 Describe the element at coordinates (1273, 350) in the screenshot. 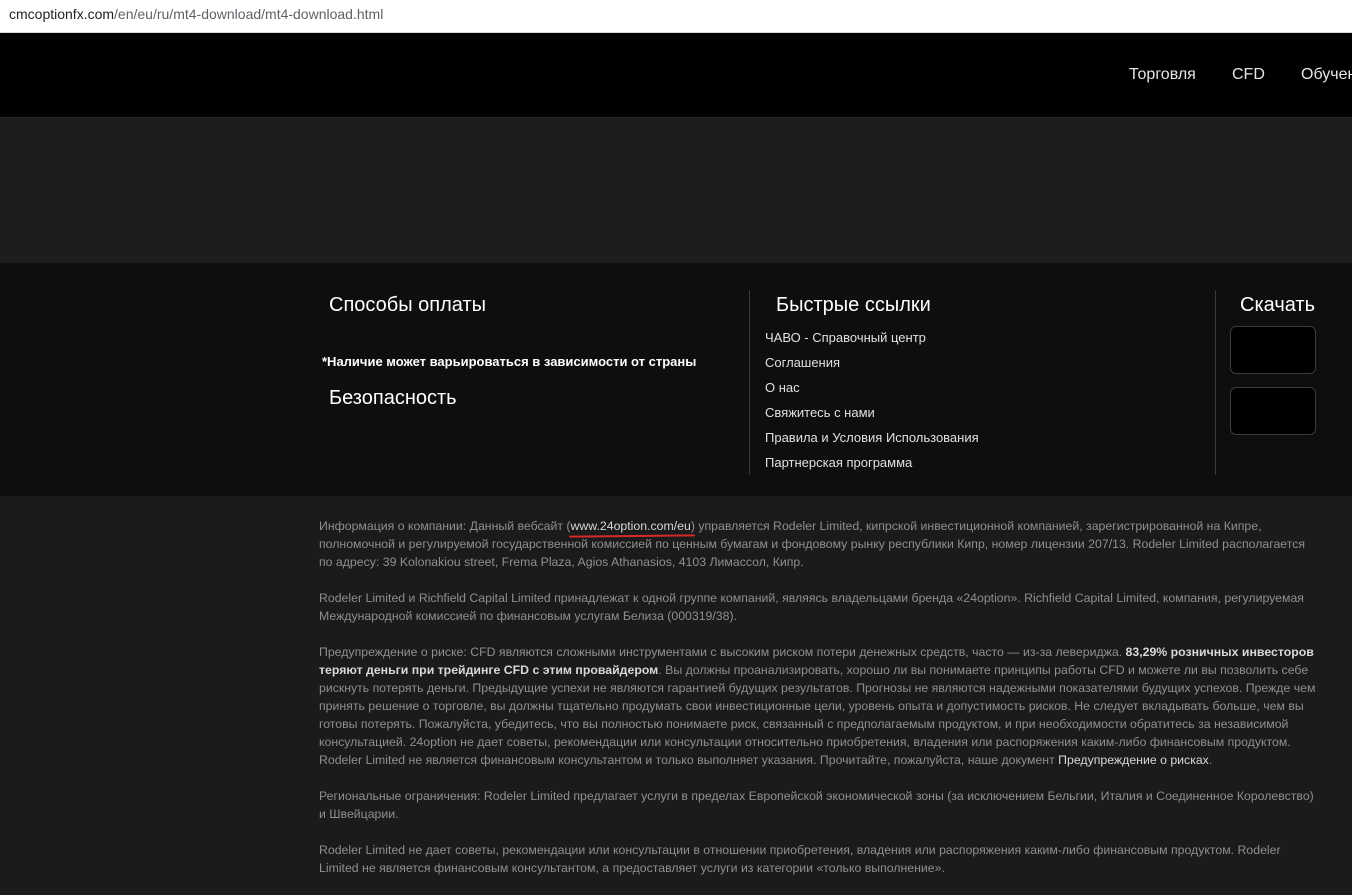

I see `app-store-button` at that location.